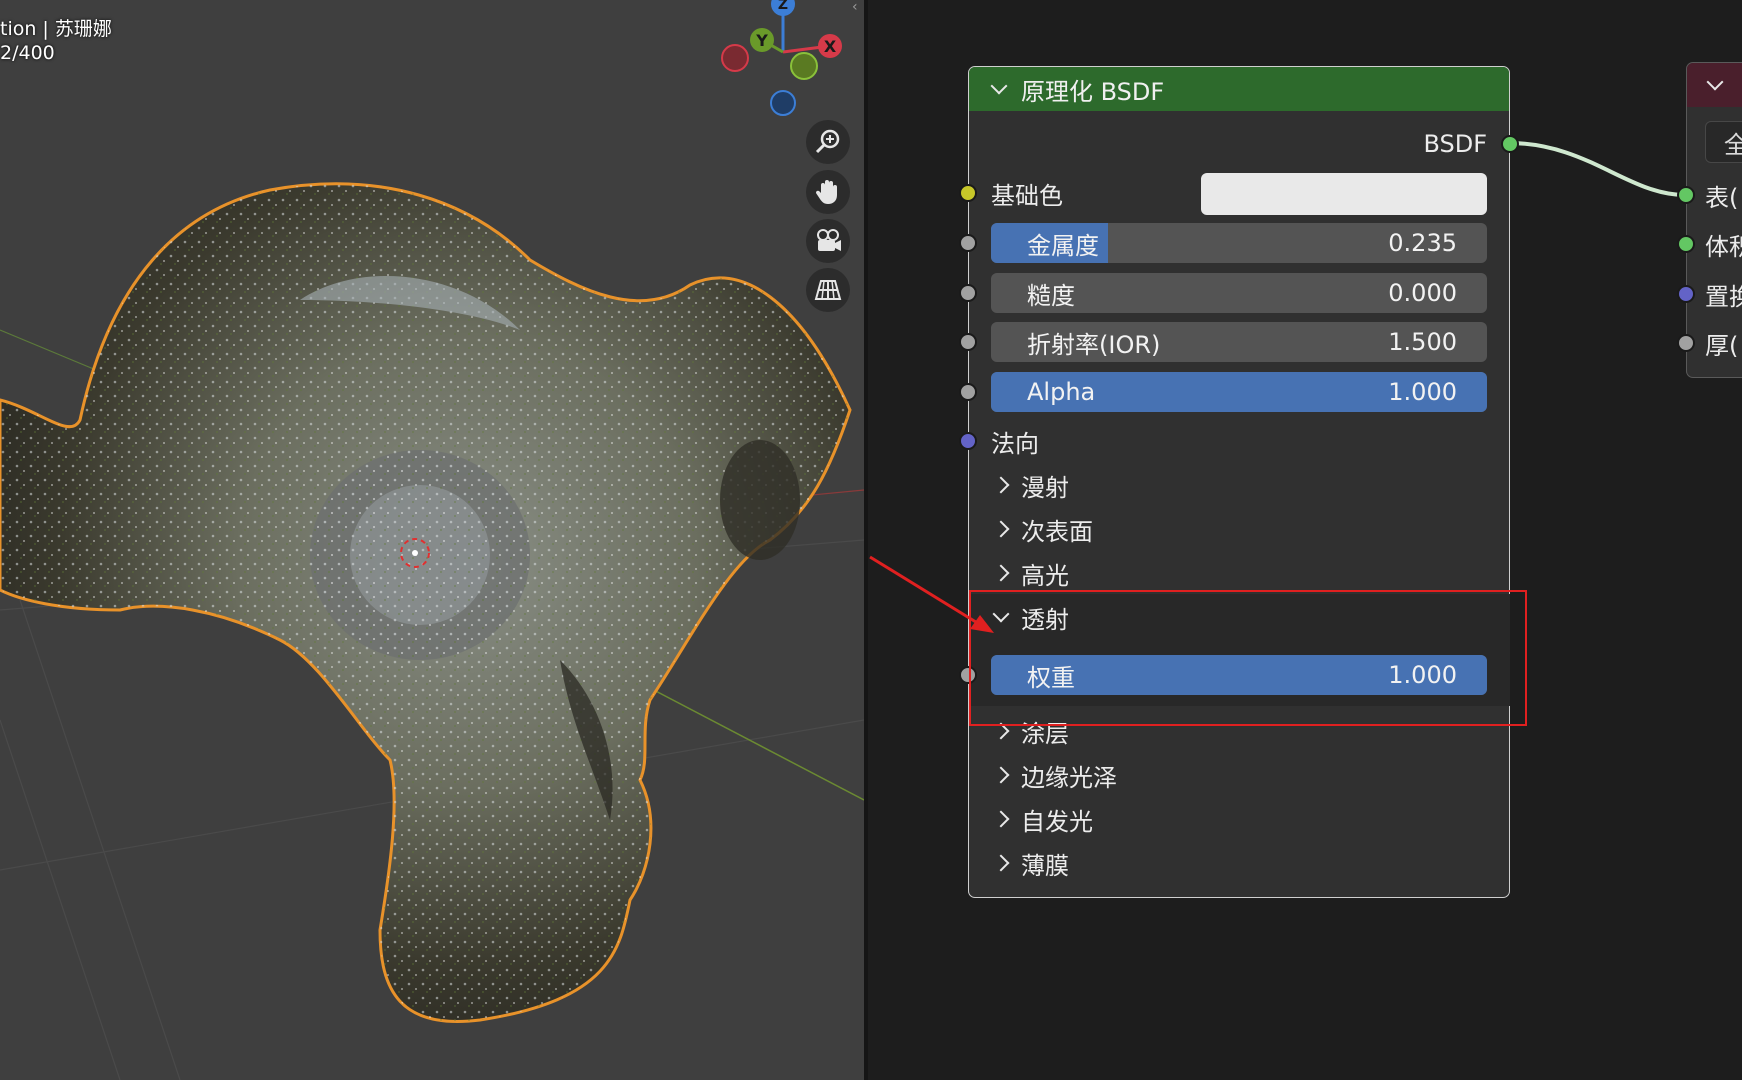  I want to click on panel-sheen: 边缘光泽, so click(1239, 775).